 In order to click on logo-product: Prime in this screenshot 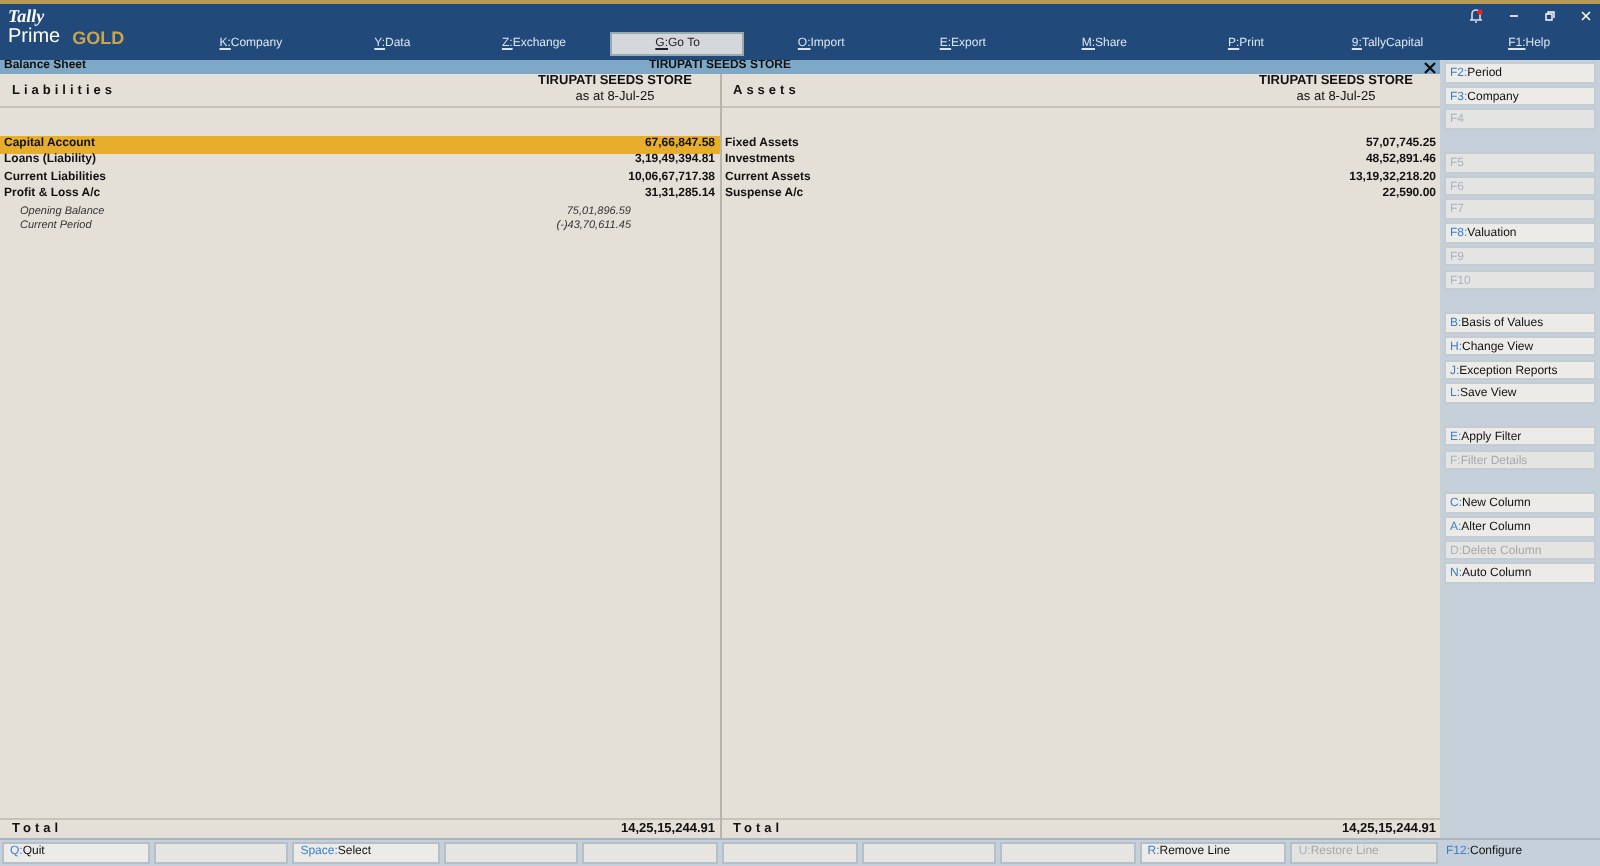, I will do `click(34, 38)`.